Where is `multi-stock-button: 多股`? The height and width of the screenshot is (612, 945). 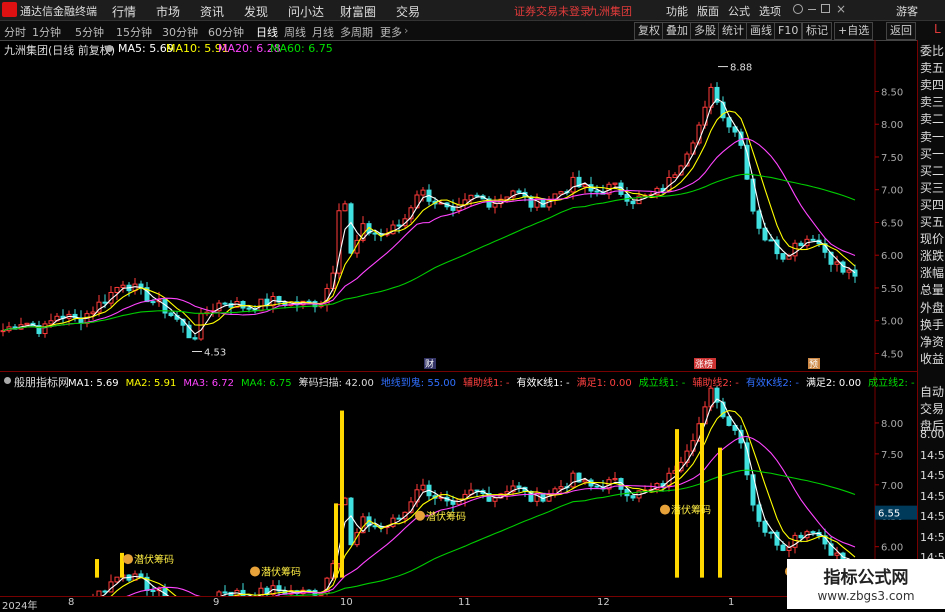
multi-stock-button: 多股 is located at coordinates (705, 31).